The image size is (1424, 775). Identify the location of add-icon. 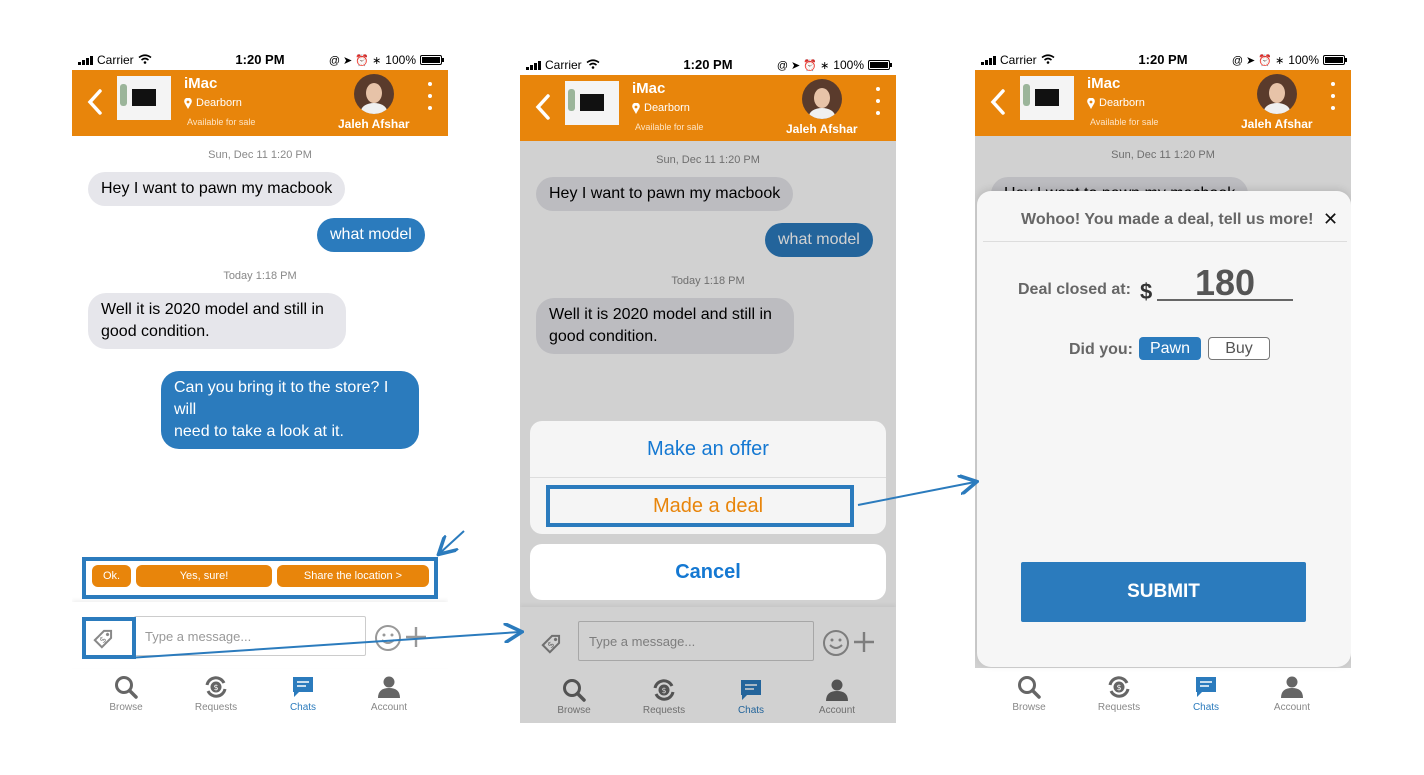
(416, 637).